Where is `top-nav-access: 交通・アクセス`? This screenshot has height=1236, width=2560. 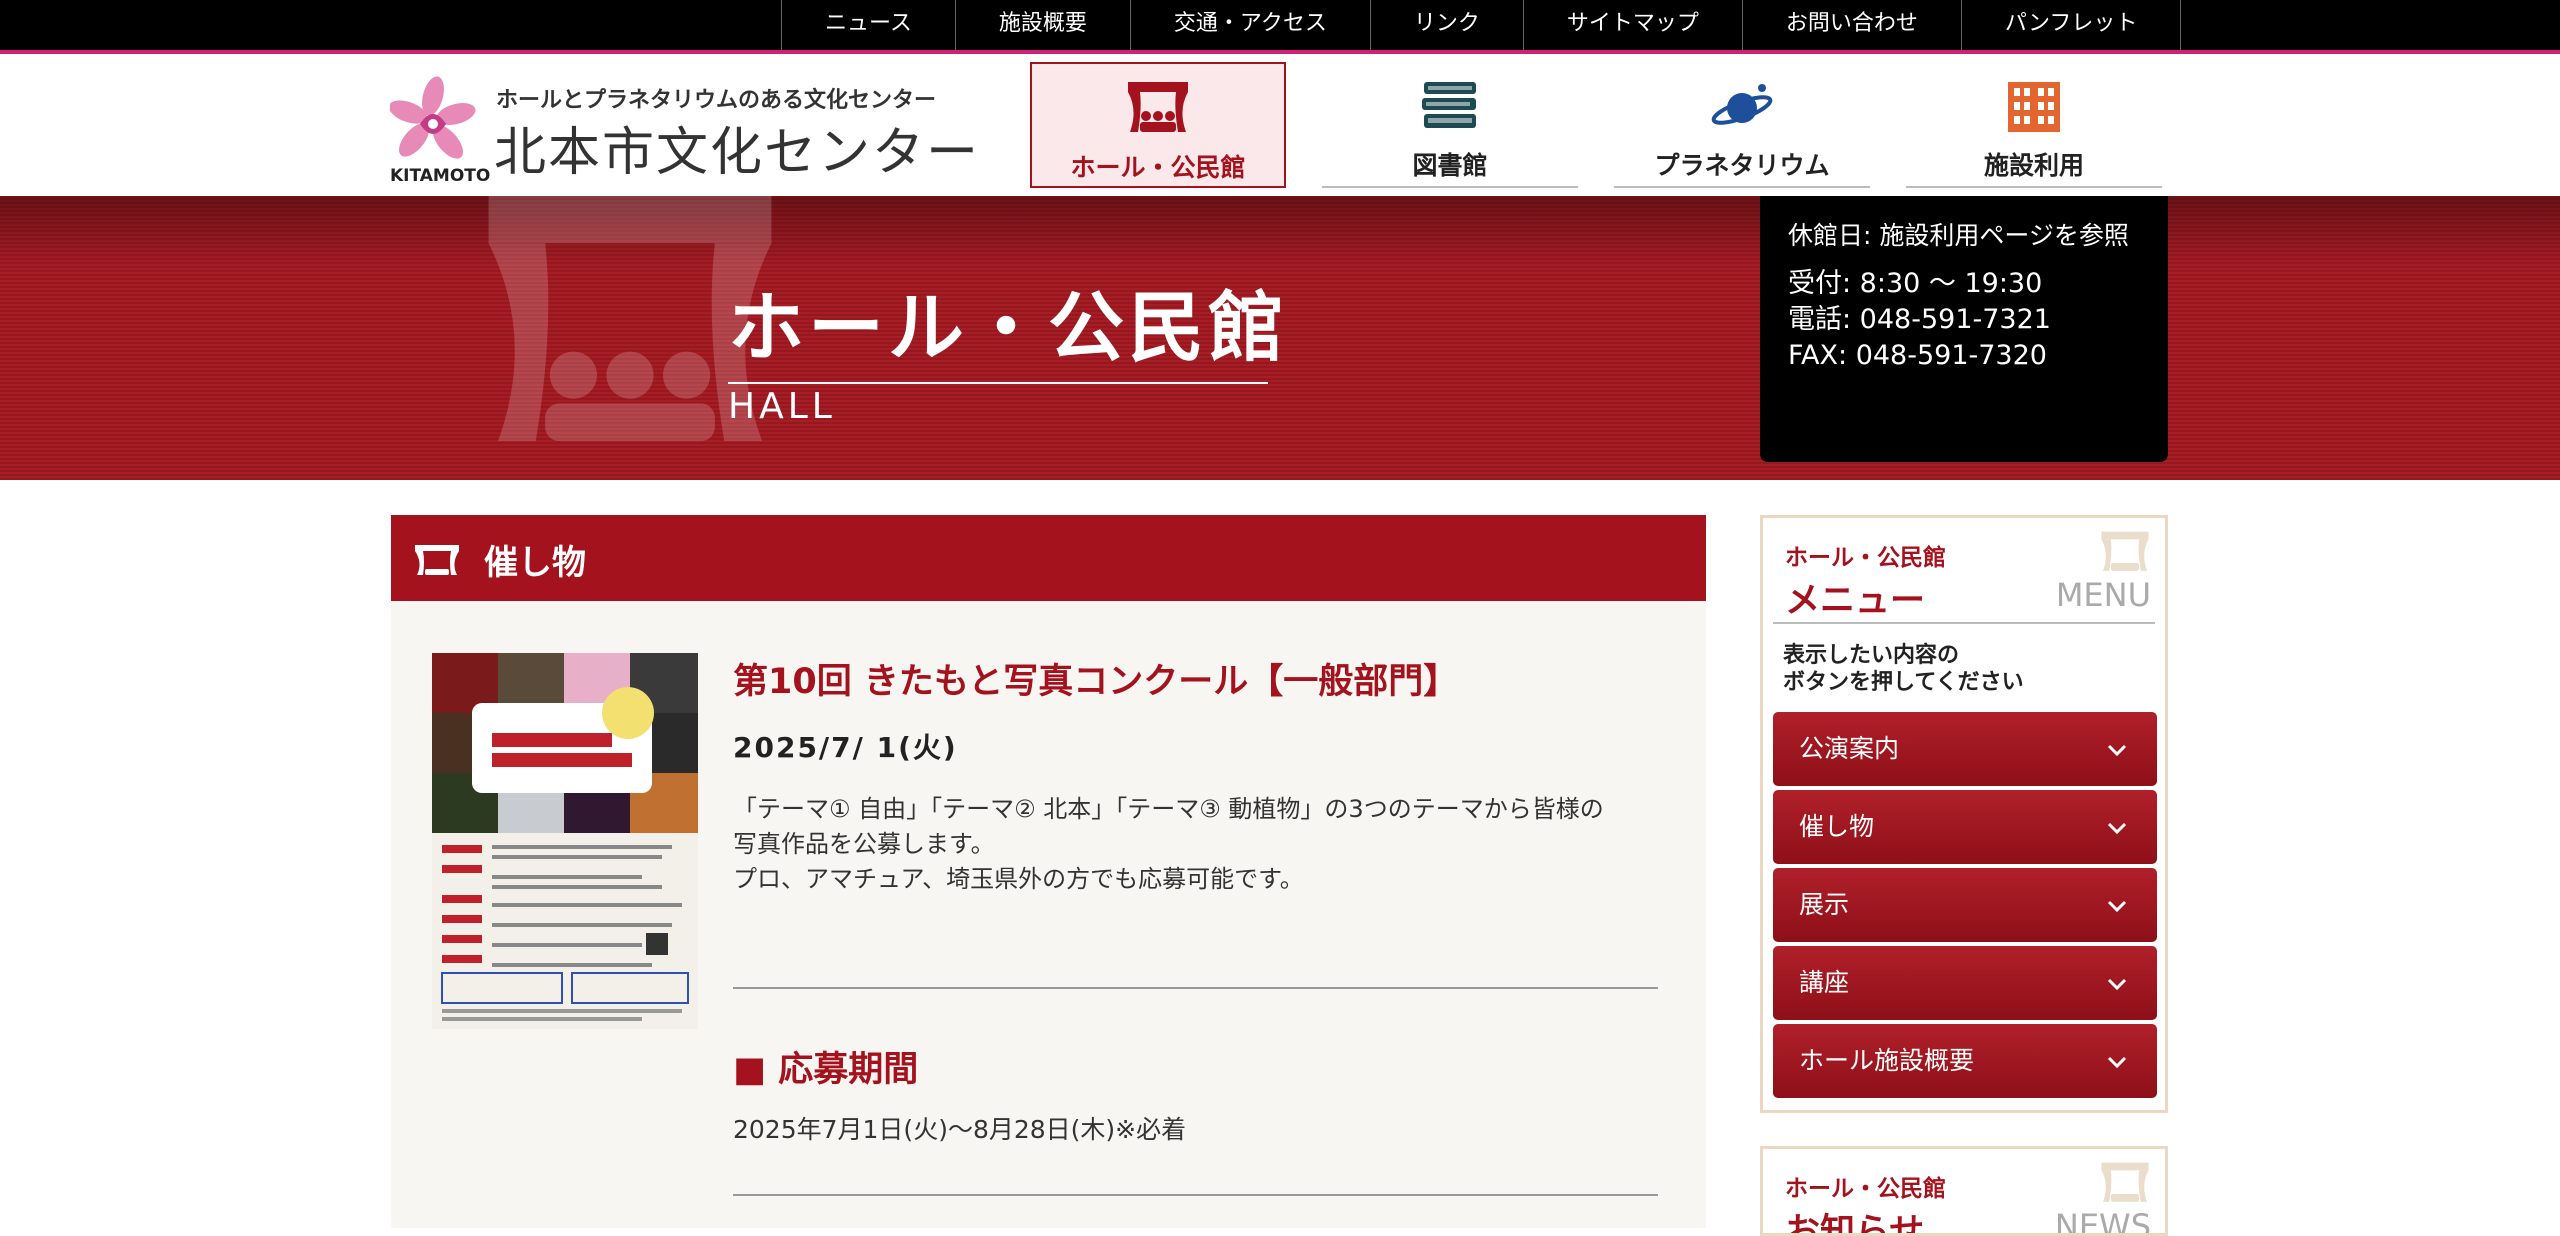 top-nav-access: 交通・アクセス is located at coordinates (1249, 25).